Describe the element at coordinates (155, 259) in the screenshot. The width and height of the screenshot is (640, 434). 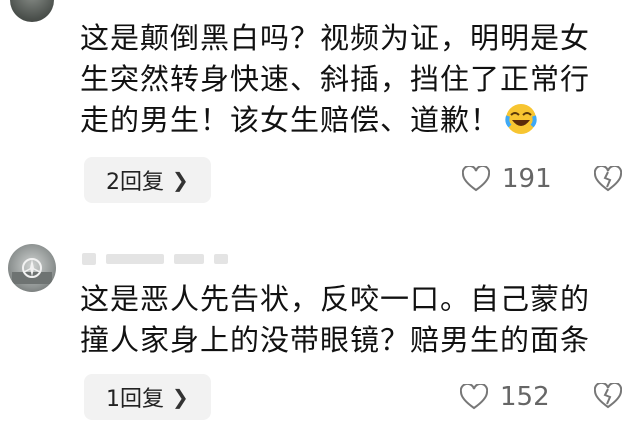
I see `username` at that location.